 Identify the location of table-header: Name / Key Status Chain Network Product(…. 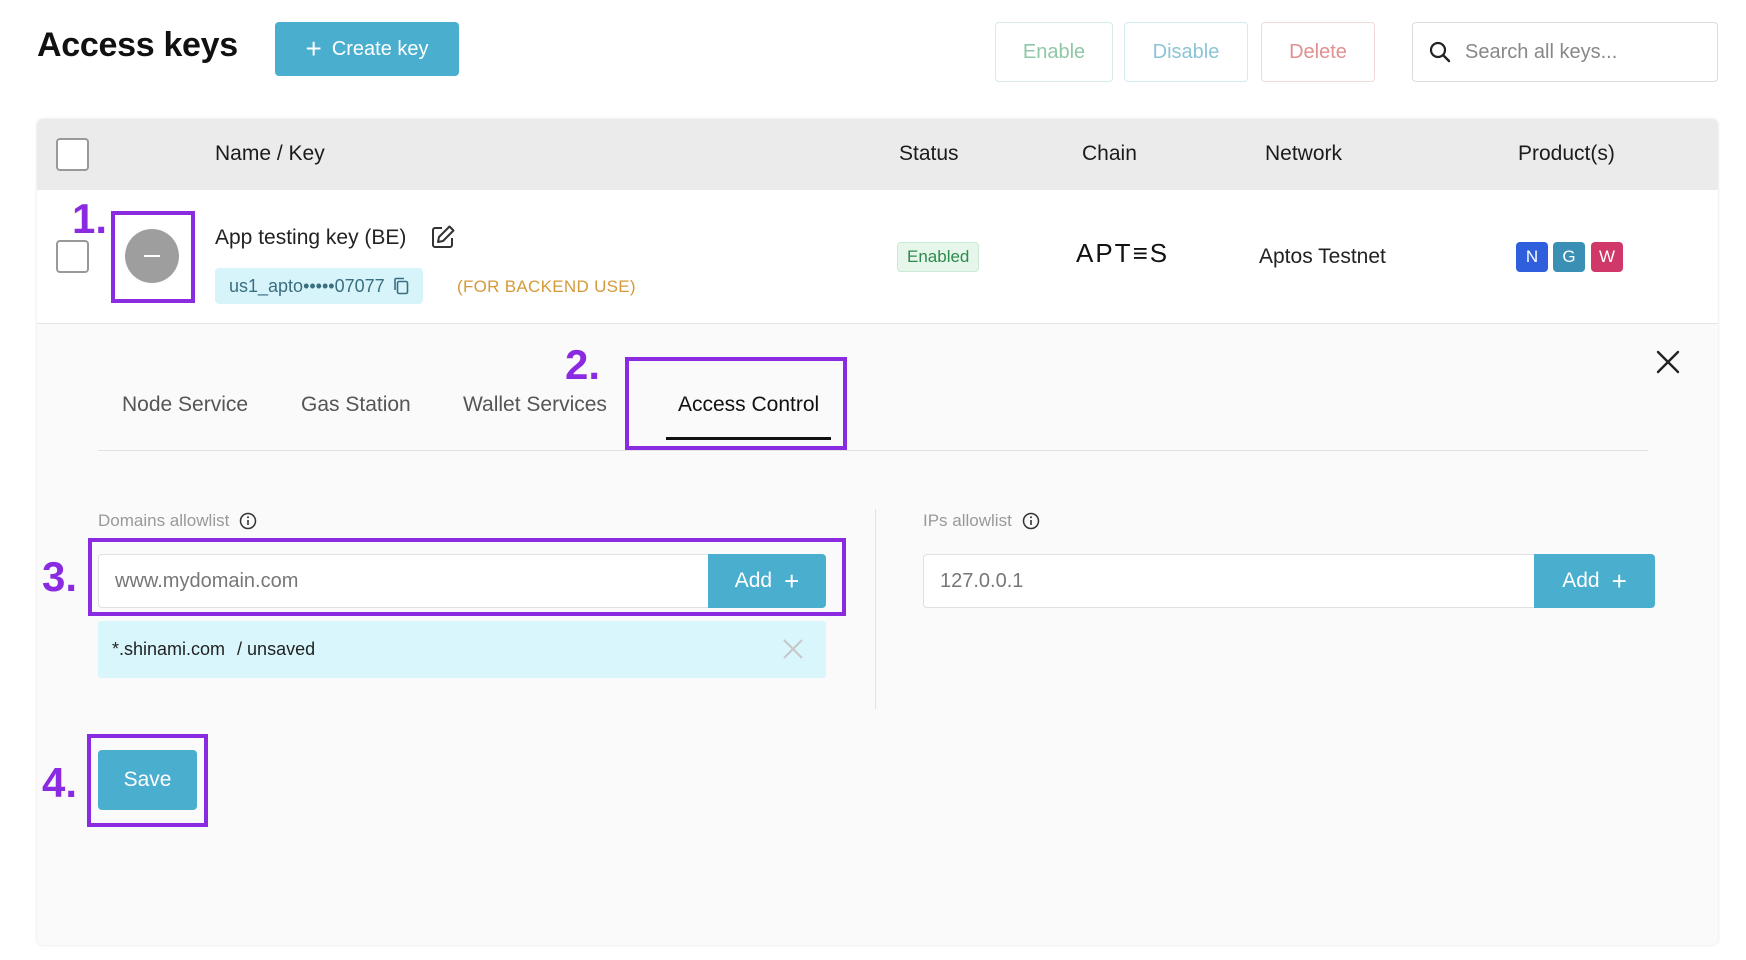
(877, 154).